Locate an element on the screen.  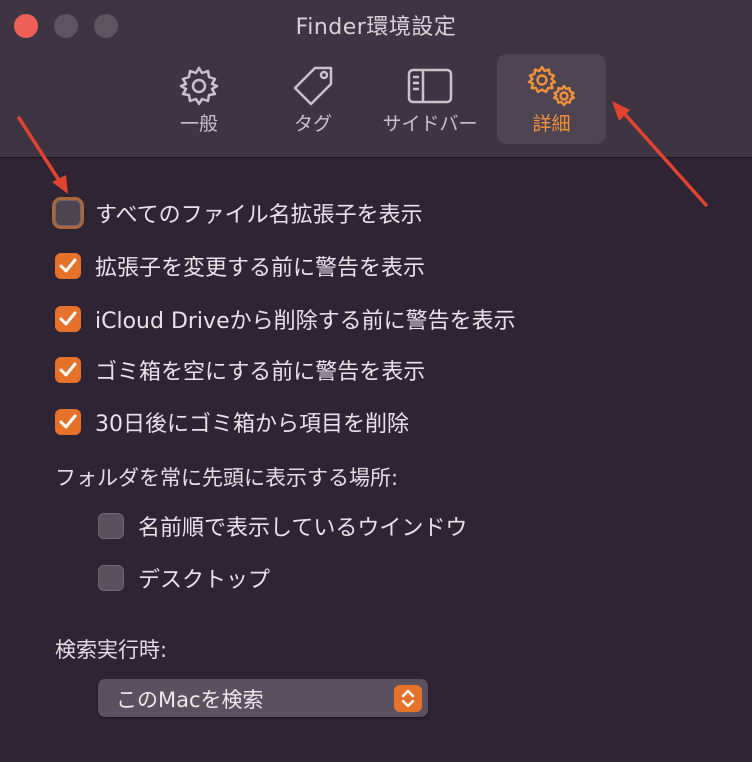
annotation-arrows is located at coordinates (362, 154).